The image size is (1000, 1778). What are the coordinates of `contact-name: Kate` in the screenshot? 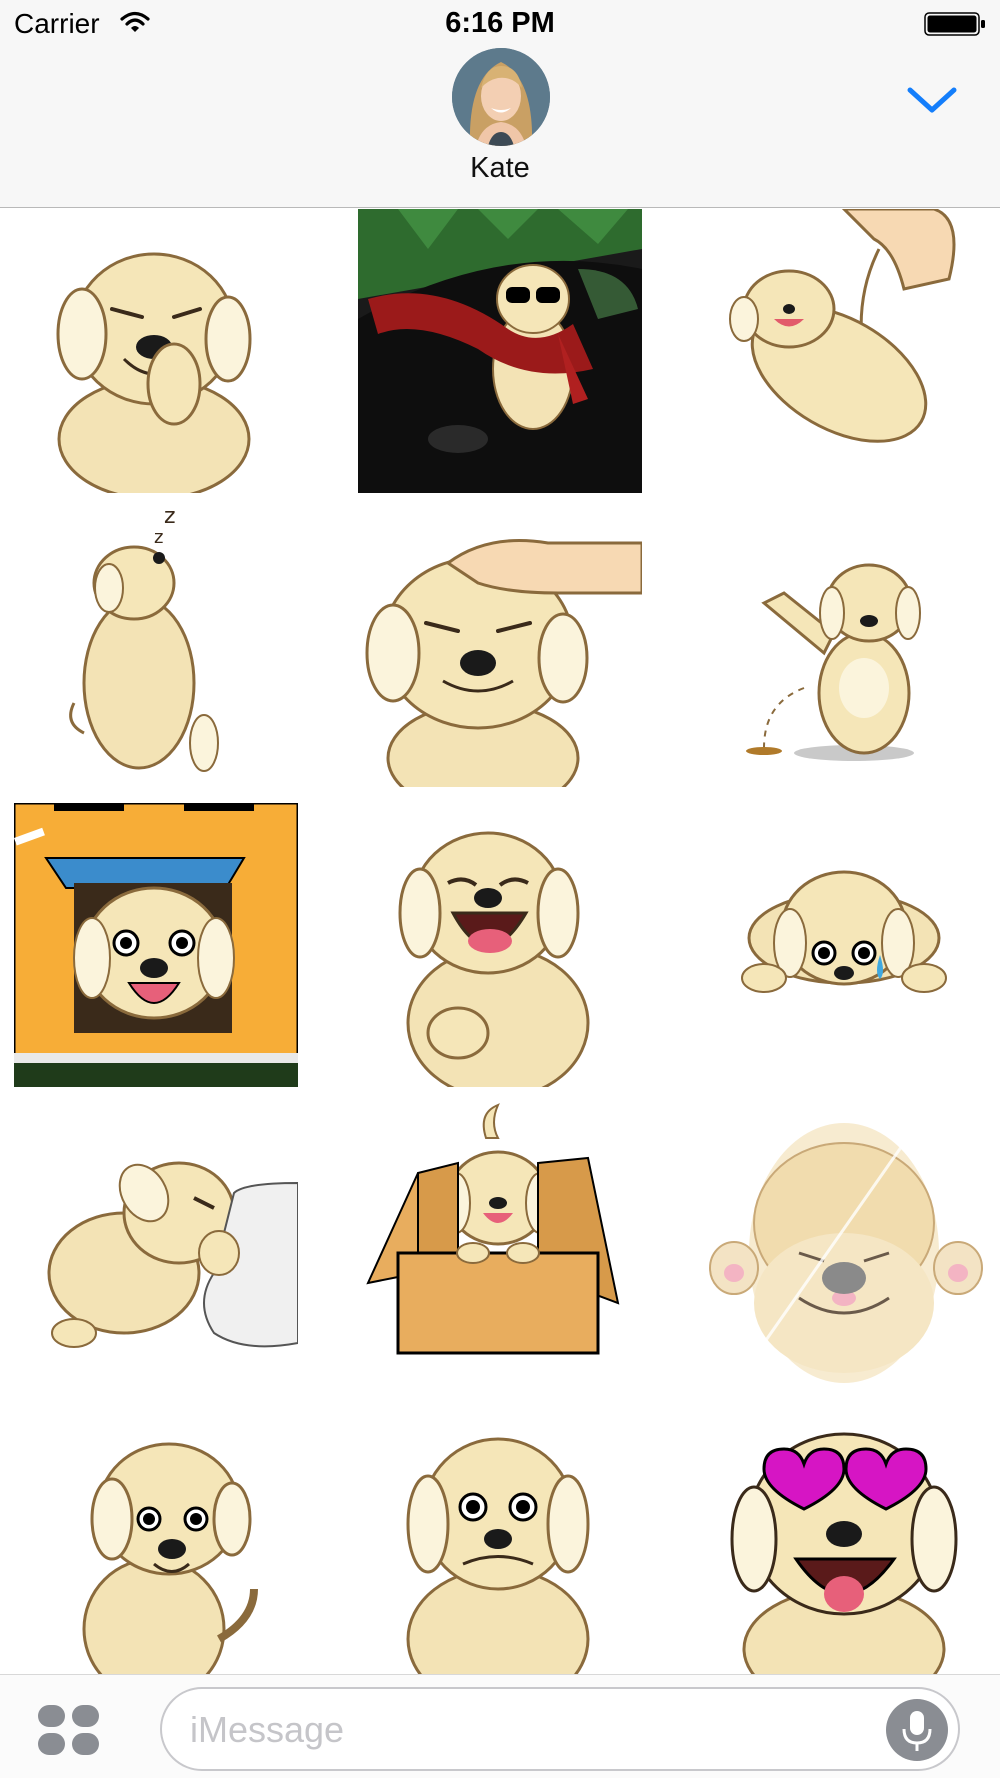 It's located at (500, 168).